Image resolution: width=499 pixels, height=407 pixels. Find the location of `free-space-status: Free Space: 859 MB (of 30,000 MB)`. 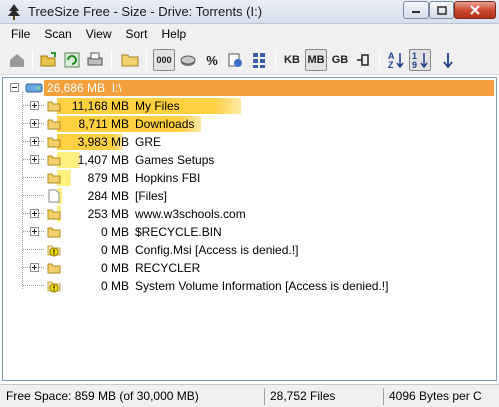

free-space-status: Free Space: 859 MB (of 30,000 MB) is located at coordinates (102, 396).